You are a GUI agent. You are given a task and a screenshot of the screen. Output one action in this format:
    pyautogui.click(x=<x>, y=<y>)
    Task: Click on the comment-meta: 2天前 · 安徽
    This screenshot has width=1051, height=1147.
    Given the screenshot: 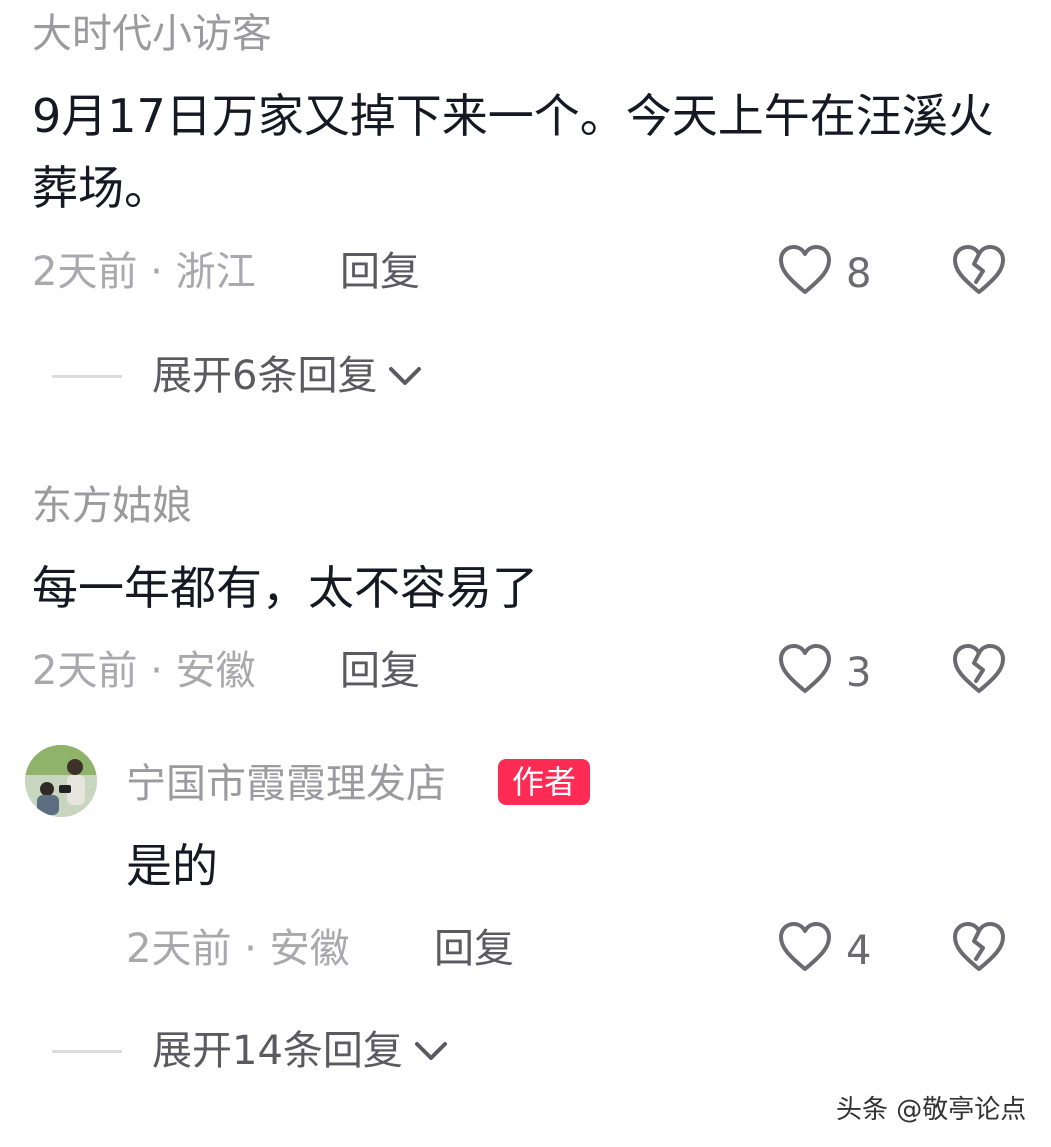 What is the action you would take?
    pyautogui.click(x=144, y=671)
    